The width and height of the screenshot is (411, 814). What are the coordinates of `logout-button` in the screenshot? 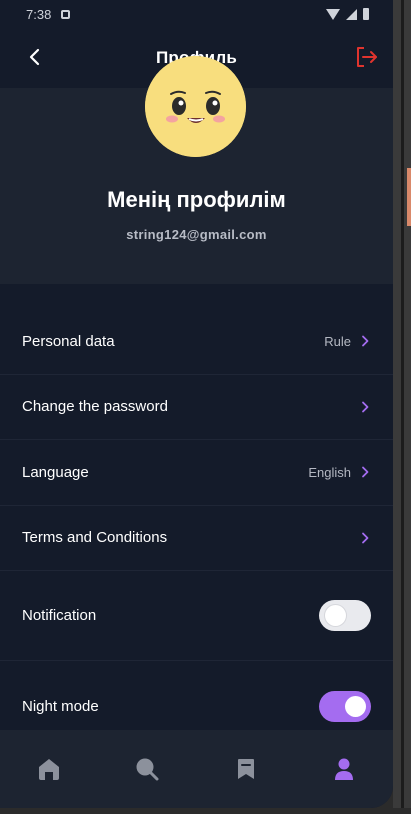 It's located at (367, 57).